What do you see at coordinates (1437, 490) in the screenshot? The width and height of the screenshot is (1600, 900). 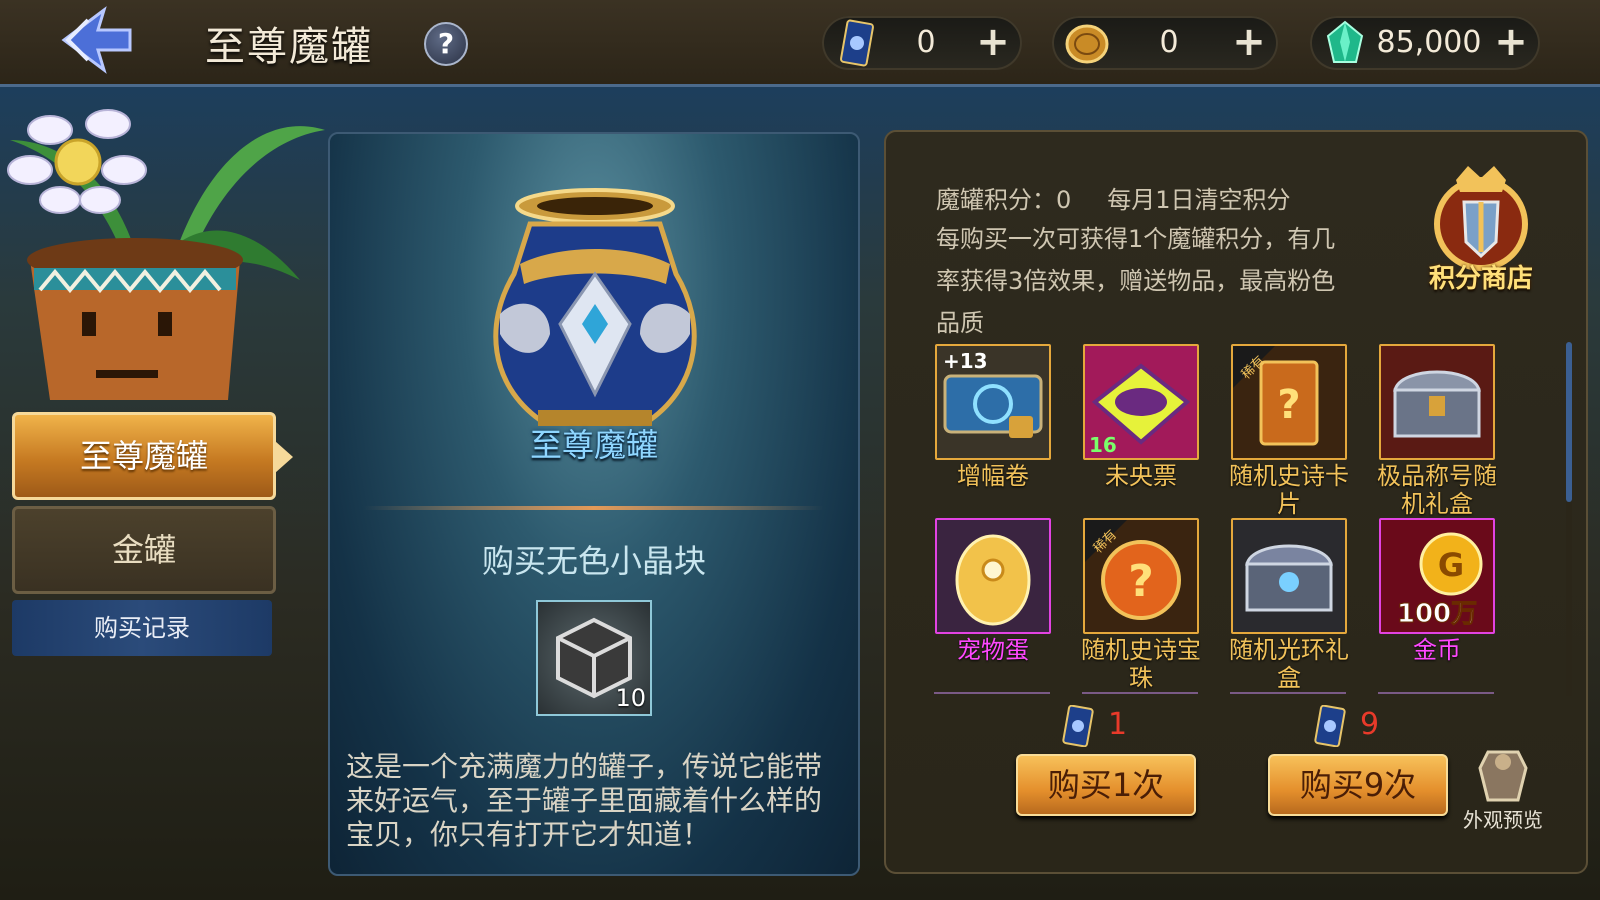 I see `reward-name: 极品称号随机礼盒` at bounding box center [1437, 490].